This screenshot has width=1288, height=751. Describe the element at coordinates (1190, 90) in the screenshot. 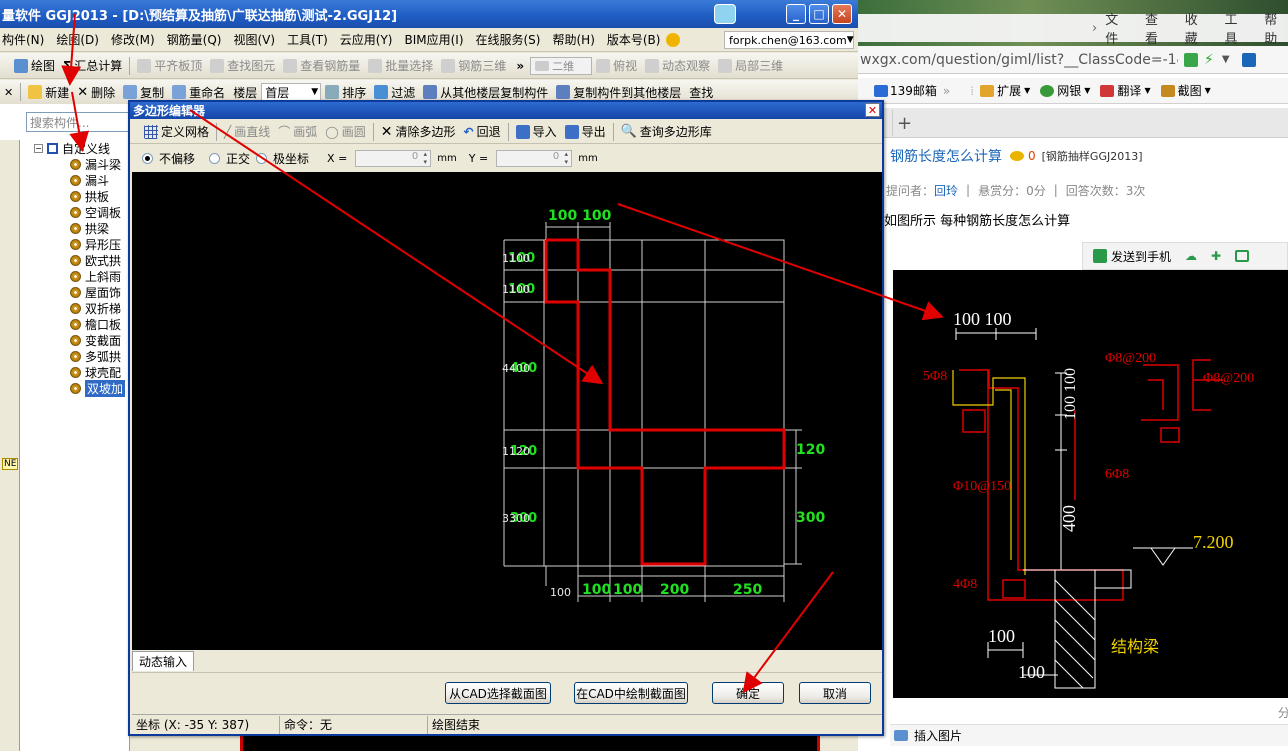

I see `screenshot-button: 截图` at that location.